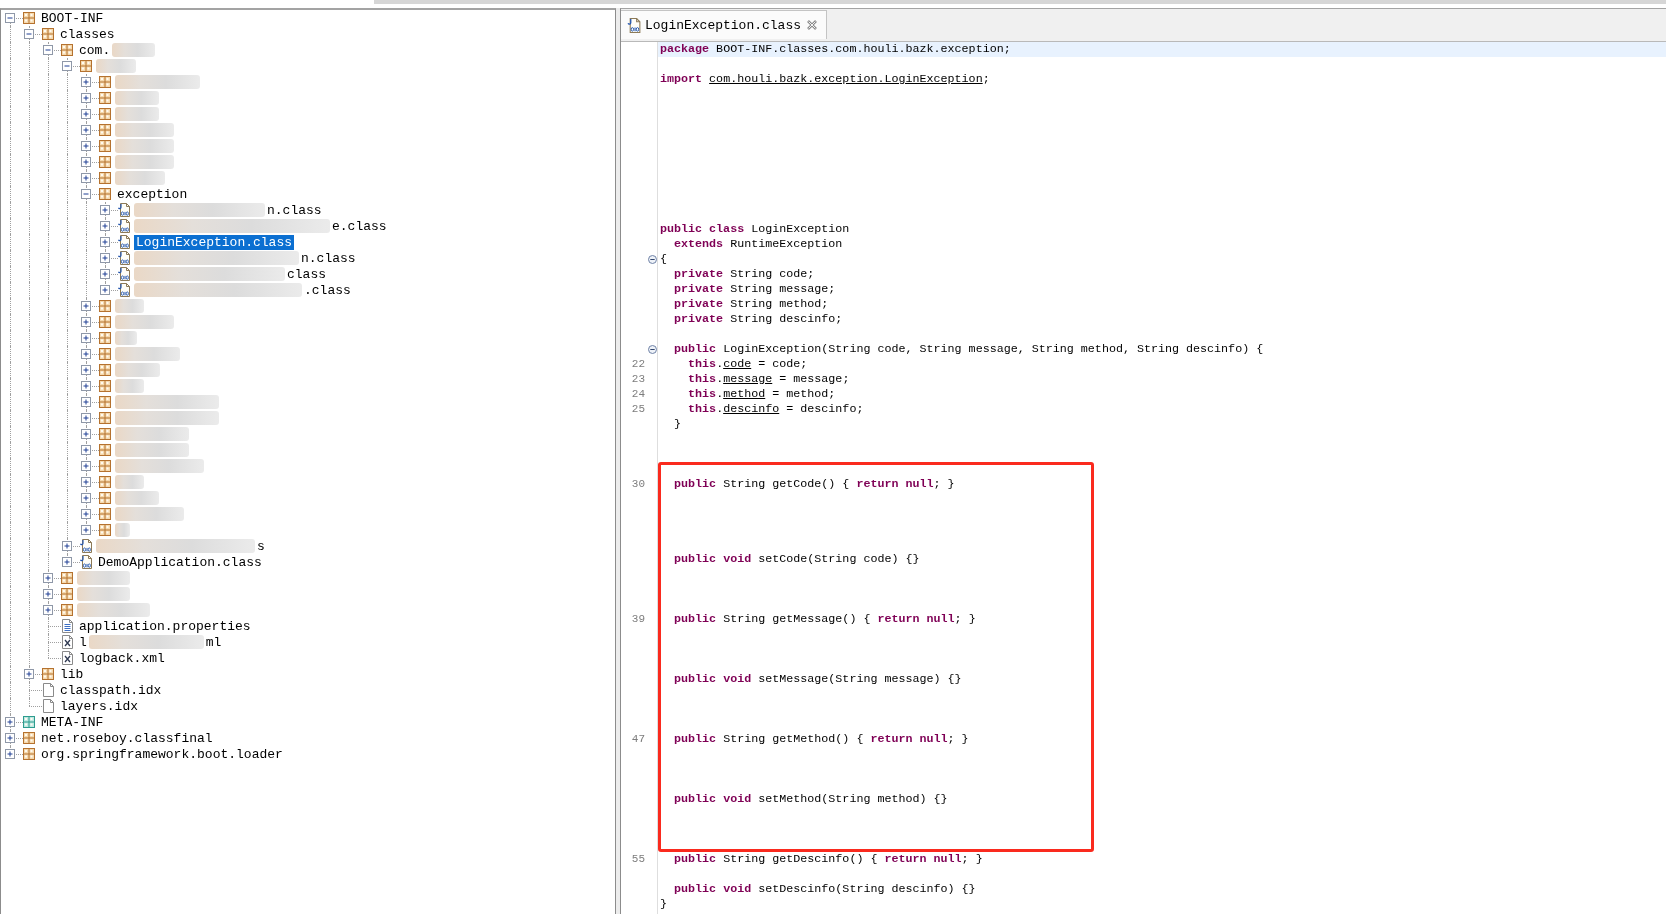  I want to click on tree-item: com., so click(95, 50).